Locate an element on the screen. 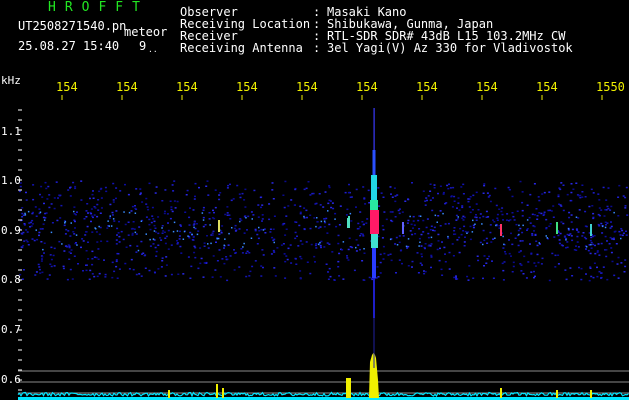  meteor-echo-signal is located at coordinates (363, 238).